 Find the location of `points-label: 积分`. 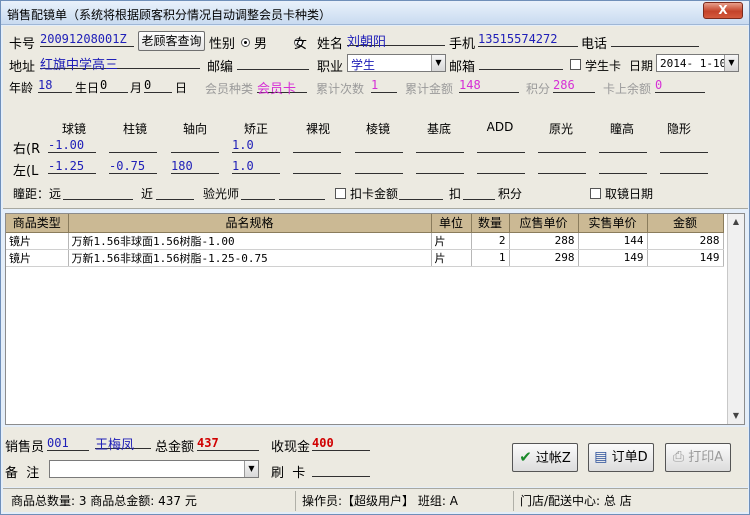

points-label: 积分 is located at coordinates (538, 89).